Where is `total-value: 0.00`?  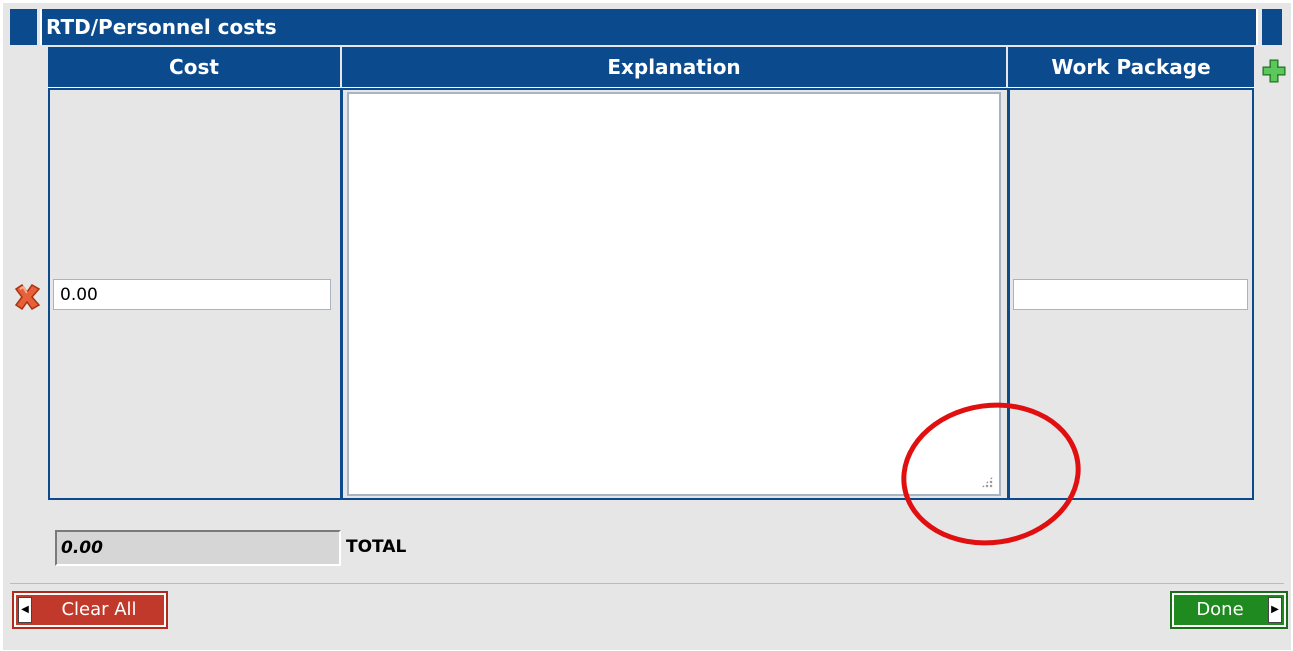
total-value: 0.00 is located at coordinates (198, 548).